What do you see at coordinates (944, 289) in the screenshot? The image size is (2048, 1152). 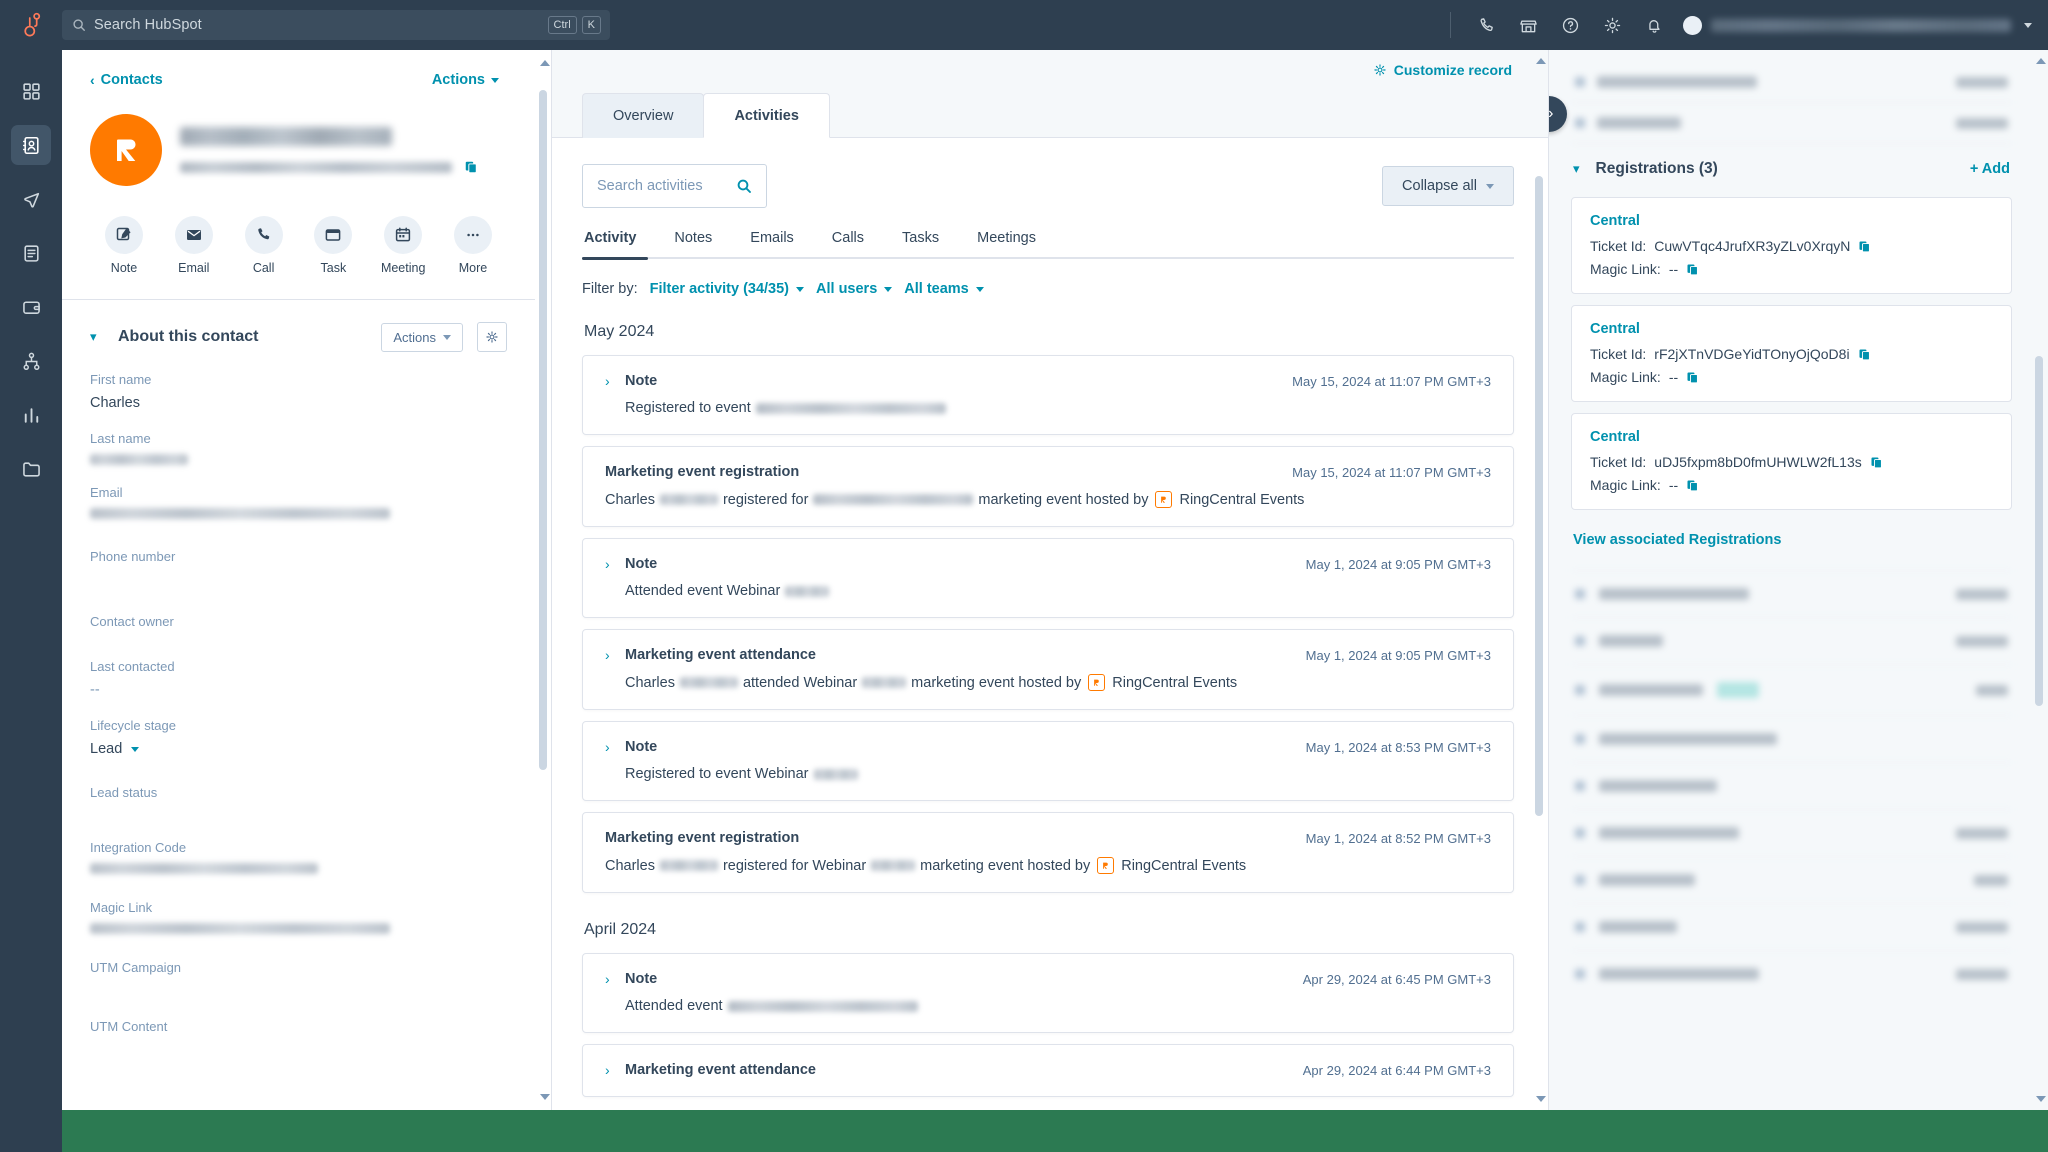 I see `all-teams-dropdown: All teams` at bounding box center [944, 289].